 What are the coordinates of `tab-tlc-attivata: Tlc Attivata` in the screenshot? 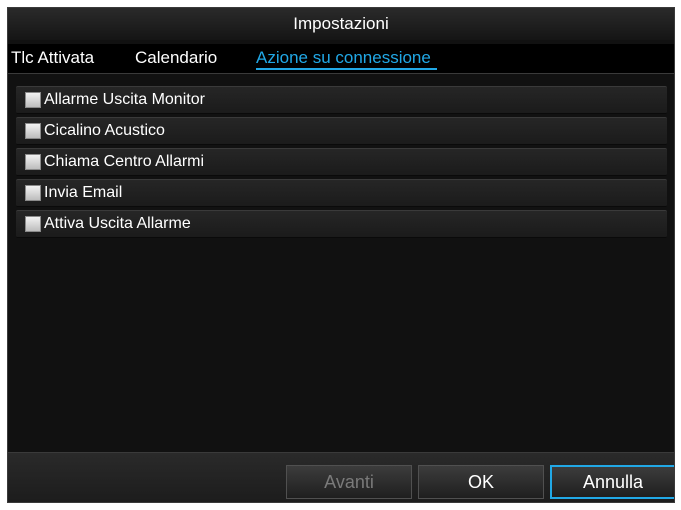 It's located at (52, 58).